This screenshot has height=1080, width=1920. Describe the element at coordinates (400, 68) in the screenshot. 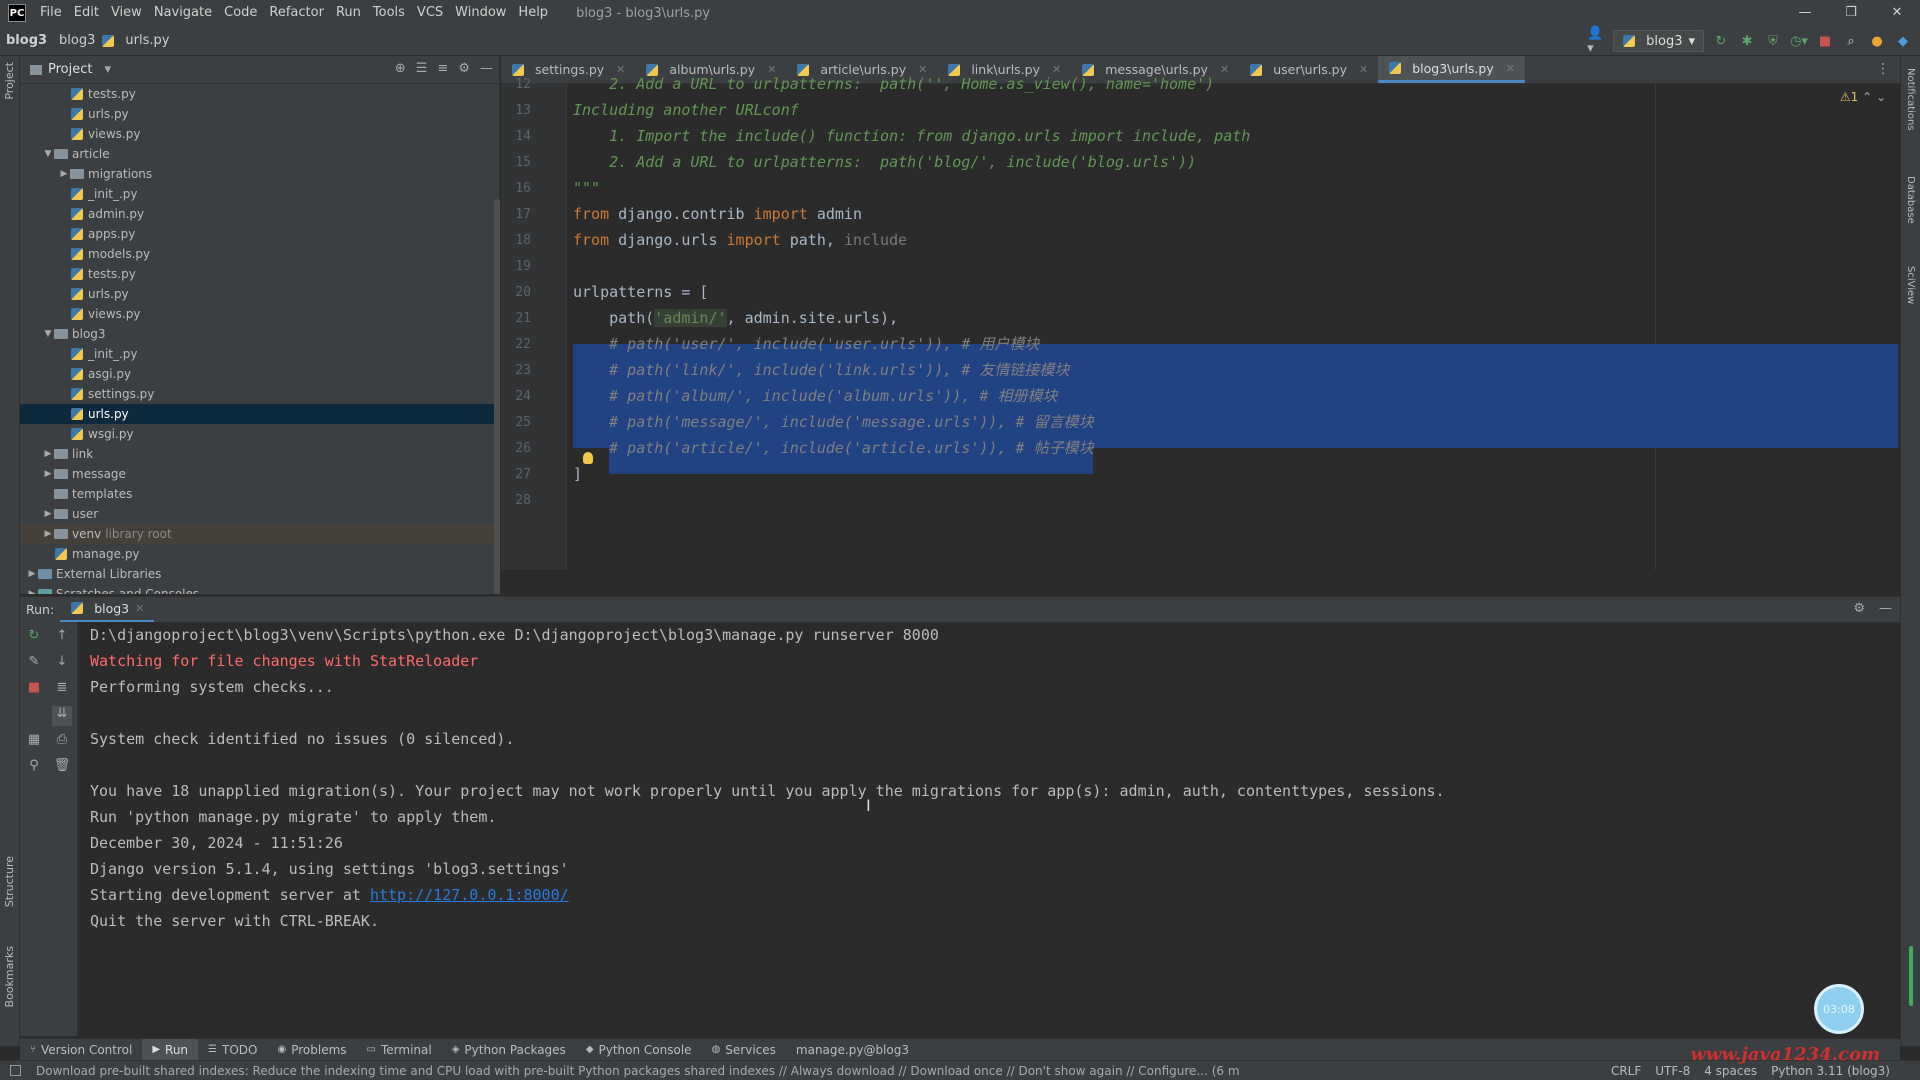

I see `locate-icon: ⊕` at that location.